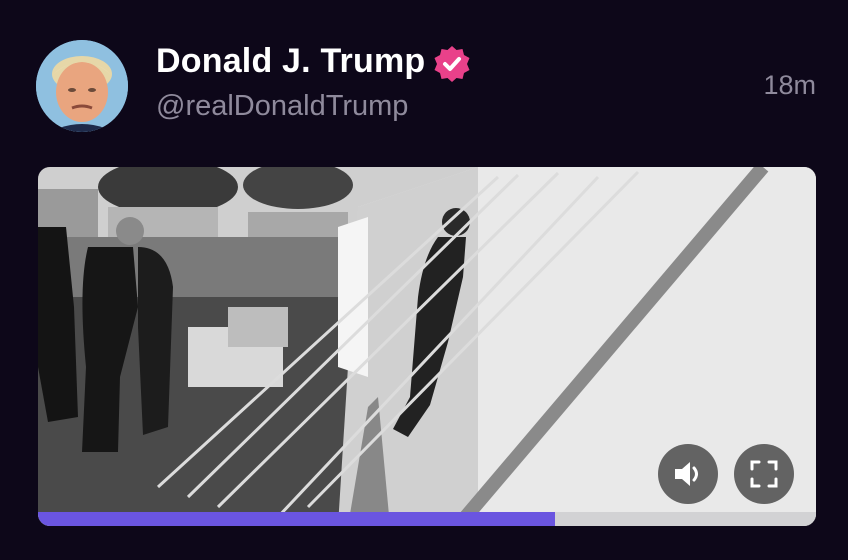 This screenshot has width=848, height=560. What do you see at coordinates (452, 64) in the screenshot?
I see `verified-badge-icon` at bounding box center [452, 64].